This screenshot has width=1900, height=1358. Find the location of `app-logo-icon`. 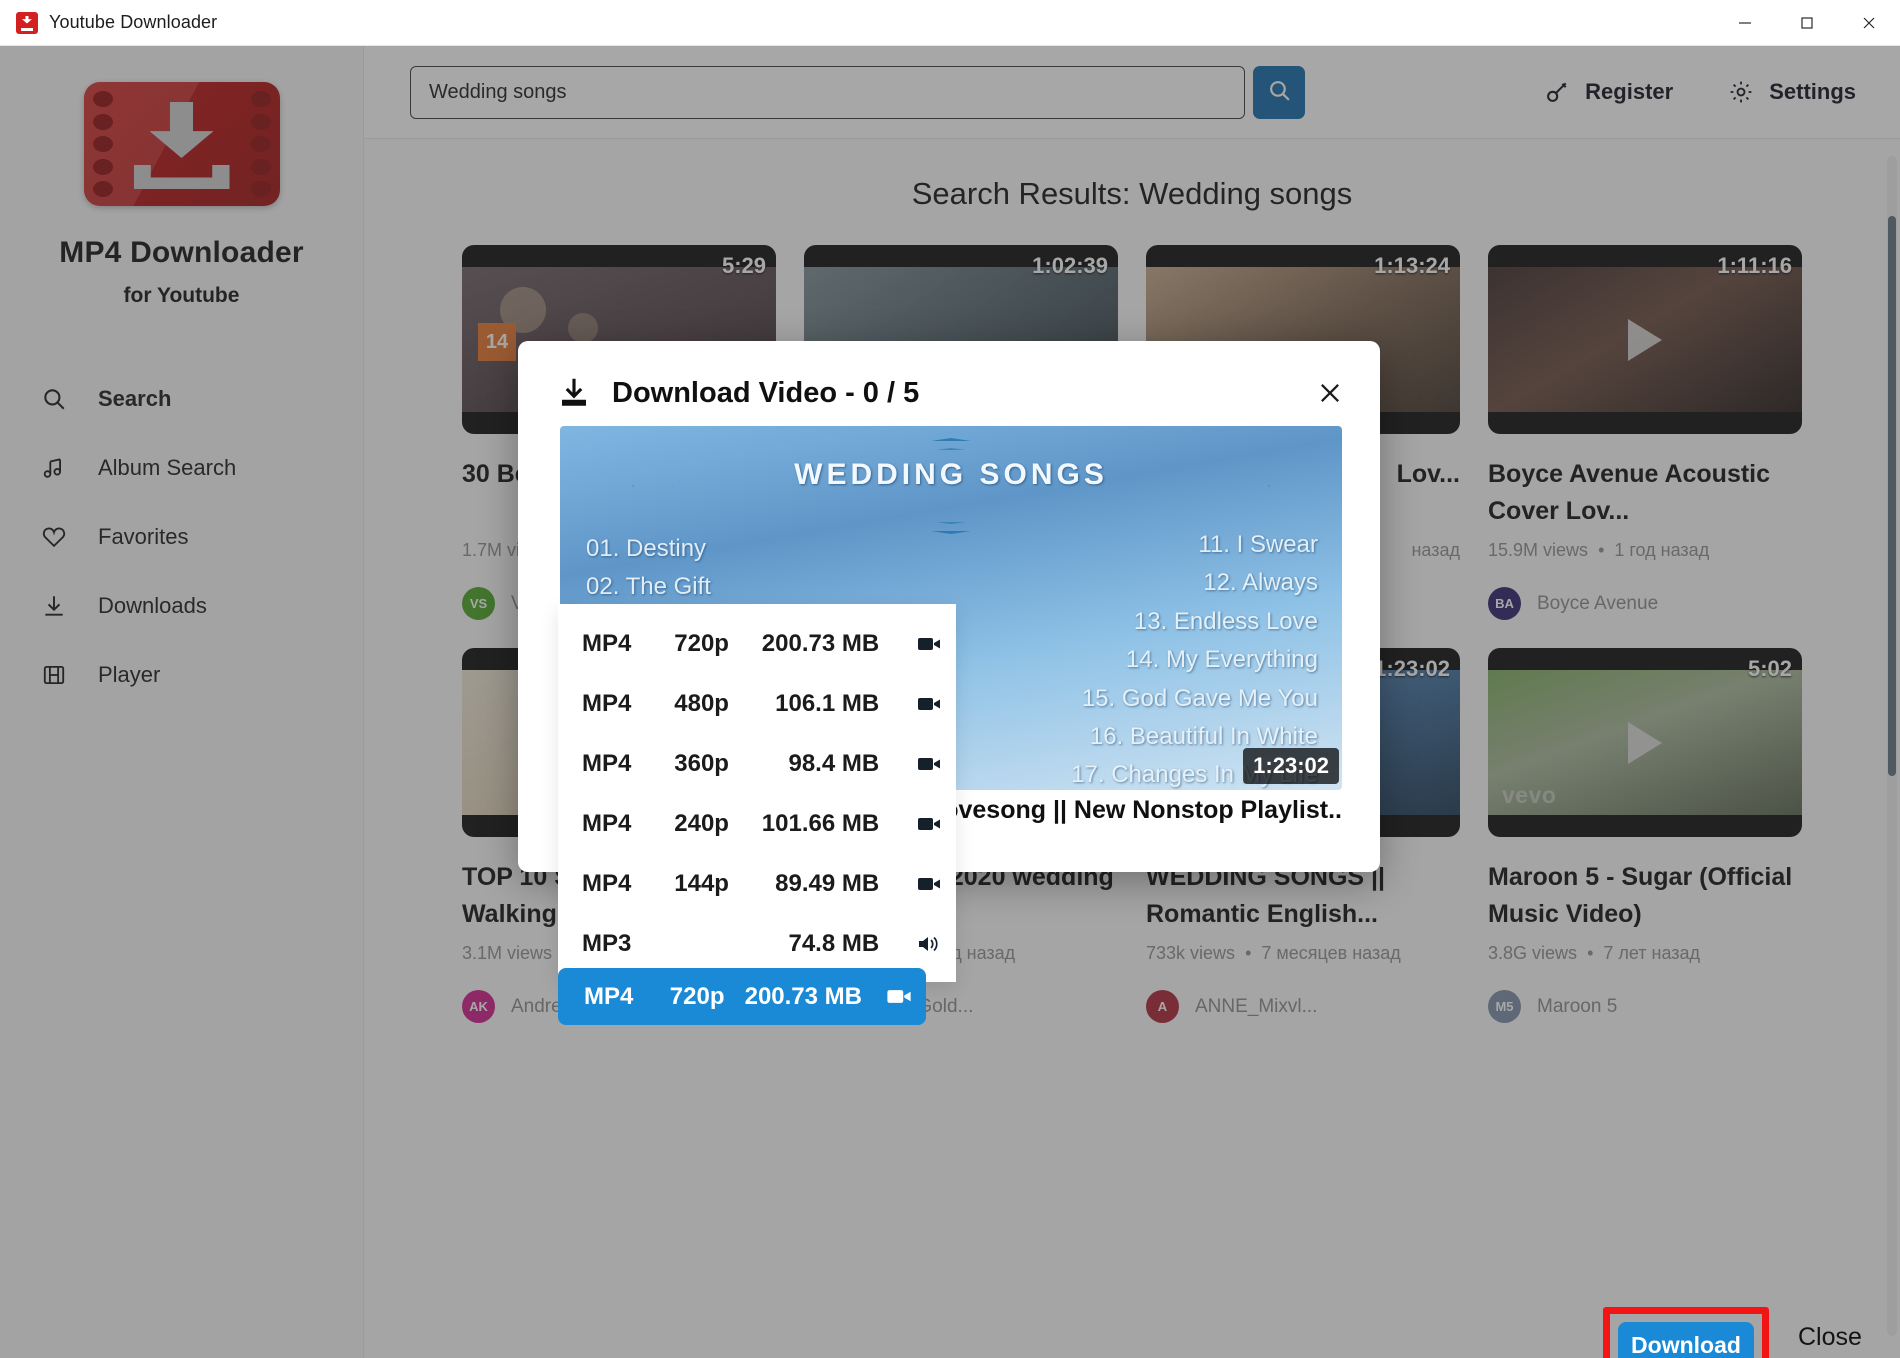

app-logo-icon is located at coordinates (27, 22).